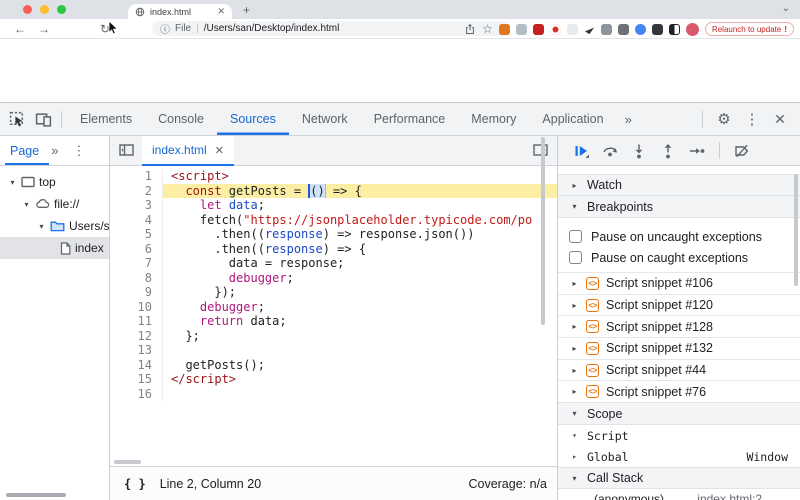 The image size is (800, 500). Describe the element at coordinates (359, 364) in the screenshot. I see `code-text: getPosts();` at that location.